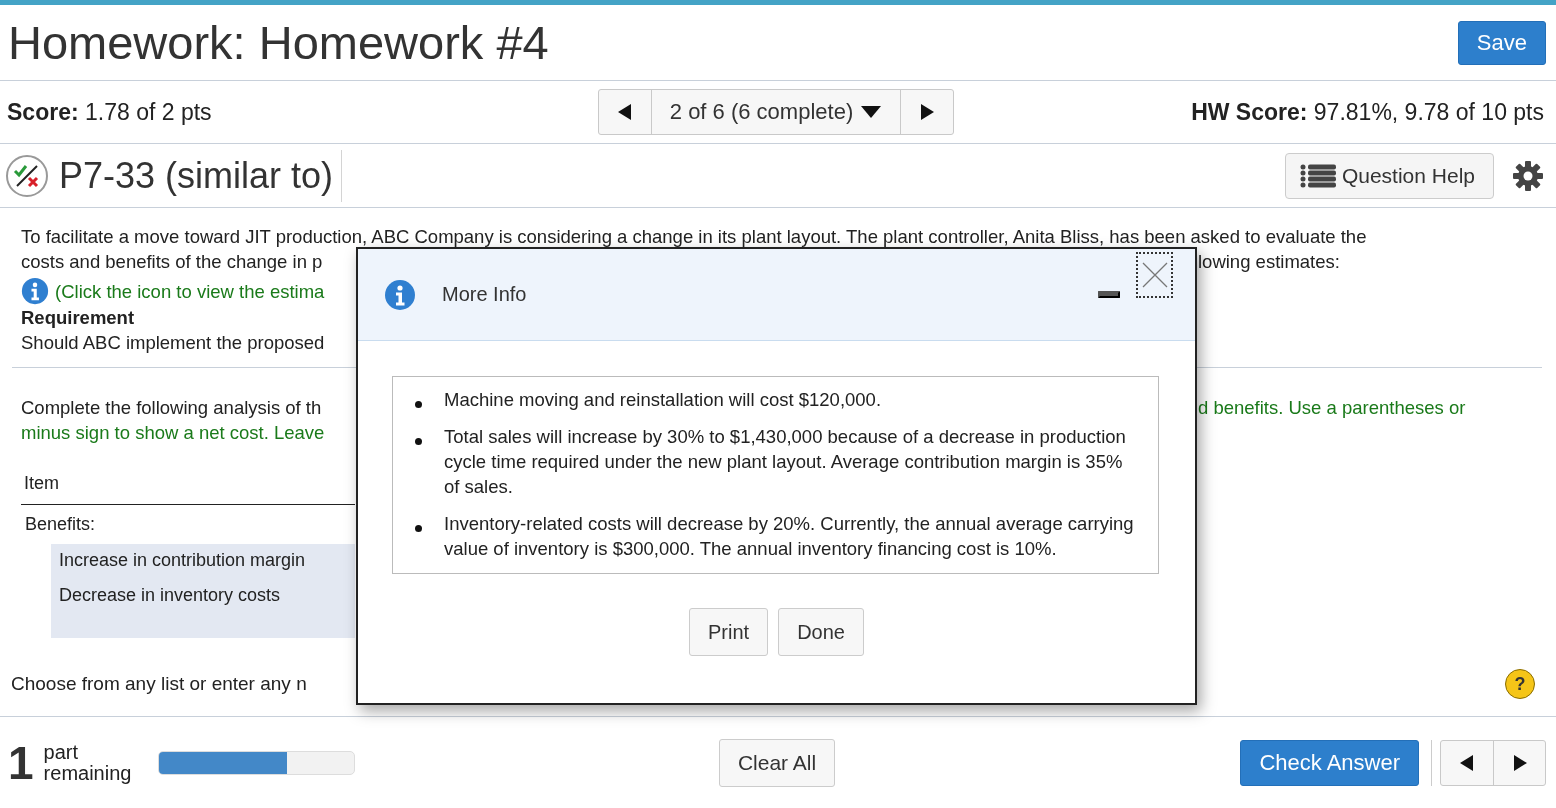 This screenshot has height=808, width=1556. I want to click on info-link-text: (Click the icon to view the estima, so click(190, 291).